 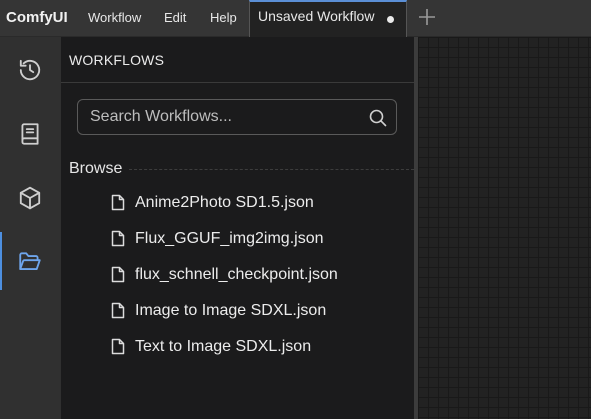 I want to click on workflow-file-name: Anime2Photo SD1.5.json, so click(x=224, y=202).